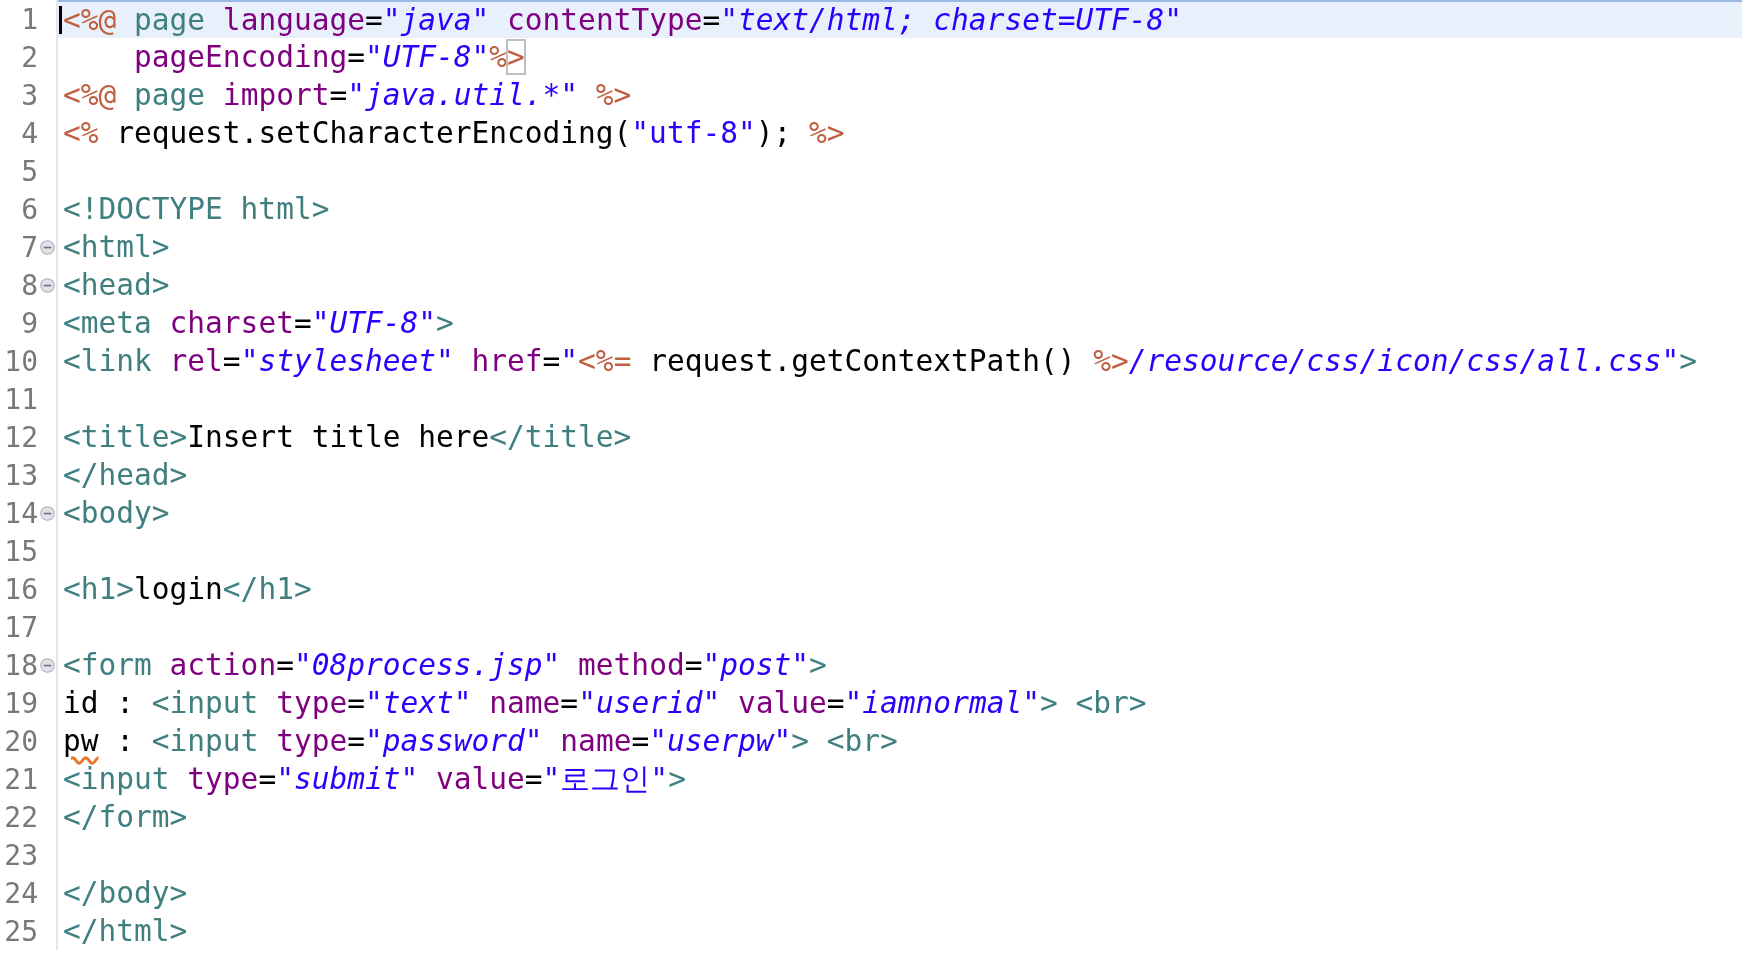  I want to click on line-number: 8, so click(29, 285).